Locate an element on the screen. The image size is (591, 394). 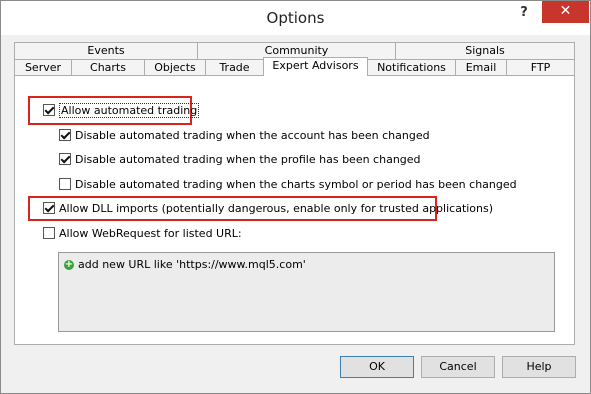
dialog-title: Options is located at coordinates (295, 18).